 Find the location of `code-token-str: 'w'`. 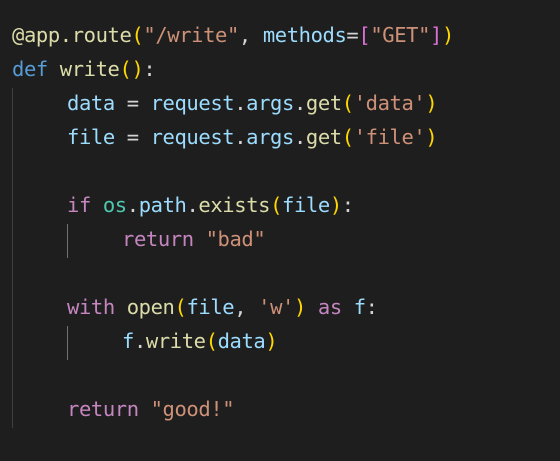

code-token-str: 'w' is located at coordinates (276, 307).